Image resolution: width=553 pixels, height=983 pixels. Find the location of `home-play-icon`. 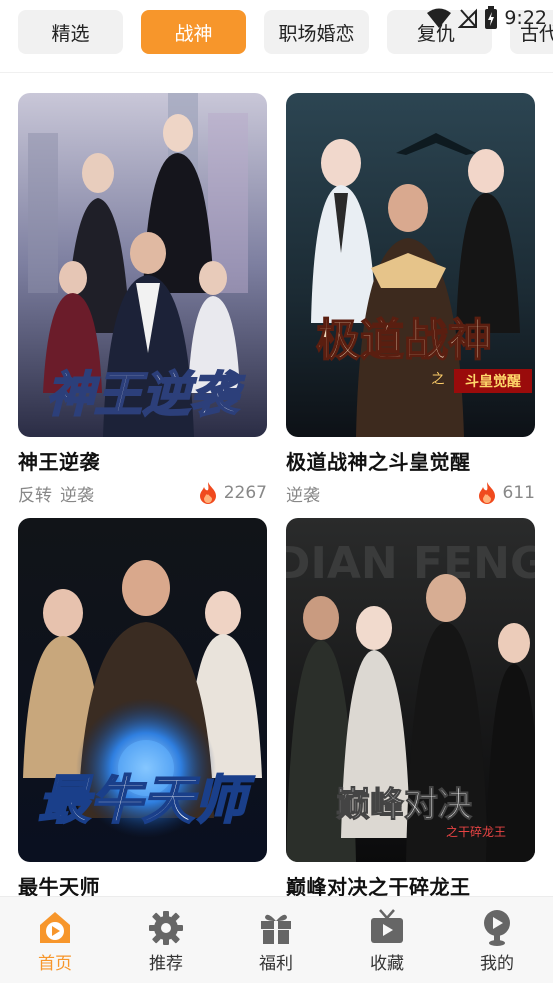

home-play-icon is located at coordinates (55, 927).